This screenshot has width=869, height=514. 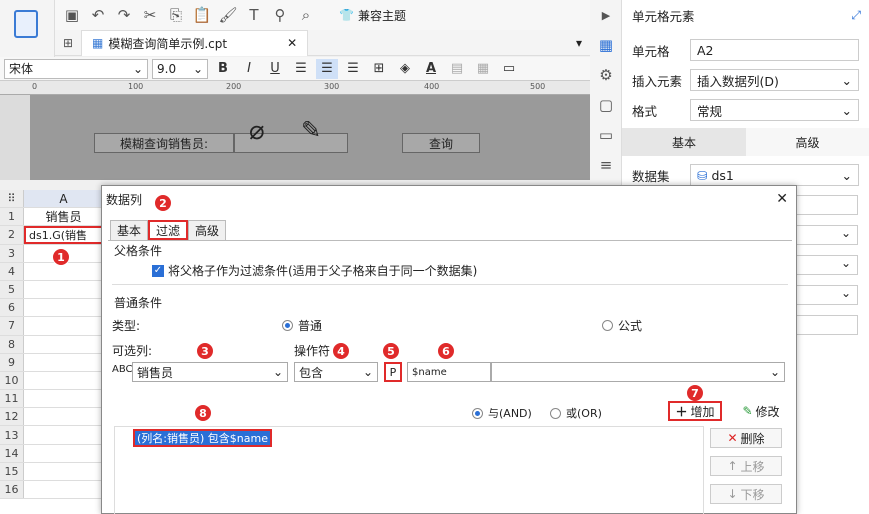 I want to click on plugin-icon: ⚲, so click(x=280, y=15).